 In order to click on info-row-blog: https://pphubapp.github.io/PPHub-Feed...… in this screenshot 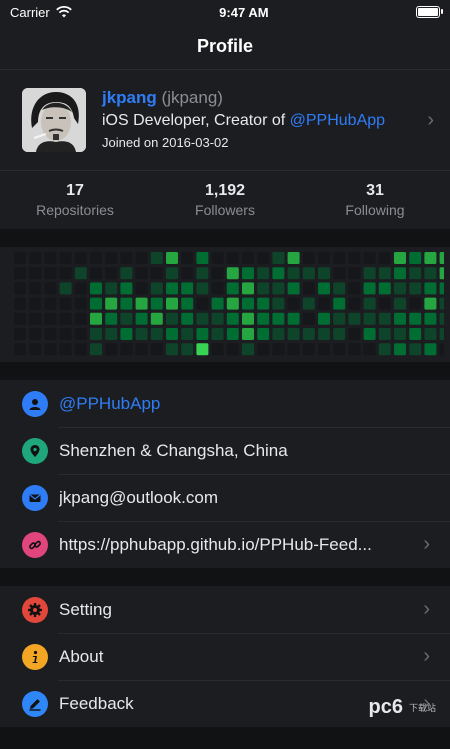, I will do `click(225, 544)`.